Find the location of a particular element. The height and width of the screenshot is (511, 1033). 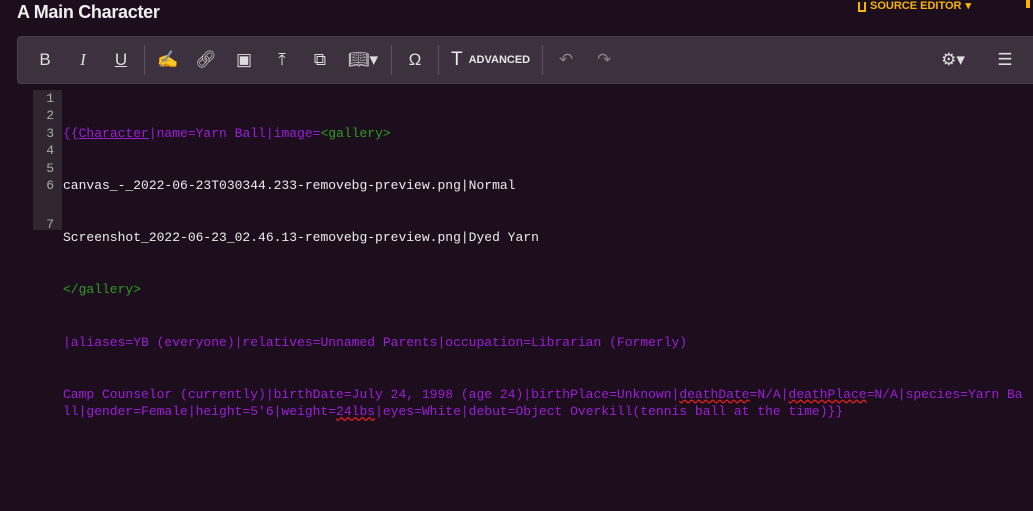

book-icon: 📖︎▾ is located at coordinates (363, 60).